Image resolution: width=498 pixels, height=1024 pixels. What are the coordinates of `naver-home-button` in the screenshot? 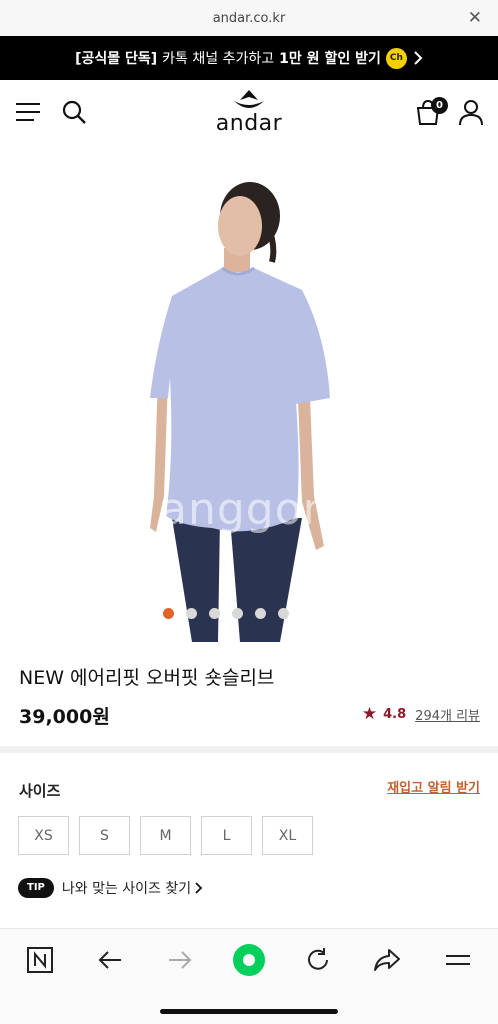 It's located at (40, 960).